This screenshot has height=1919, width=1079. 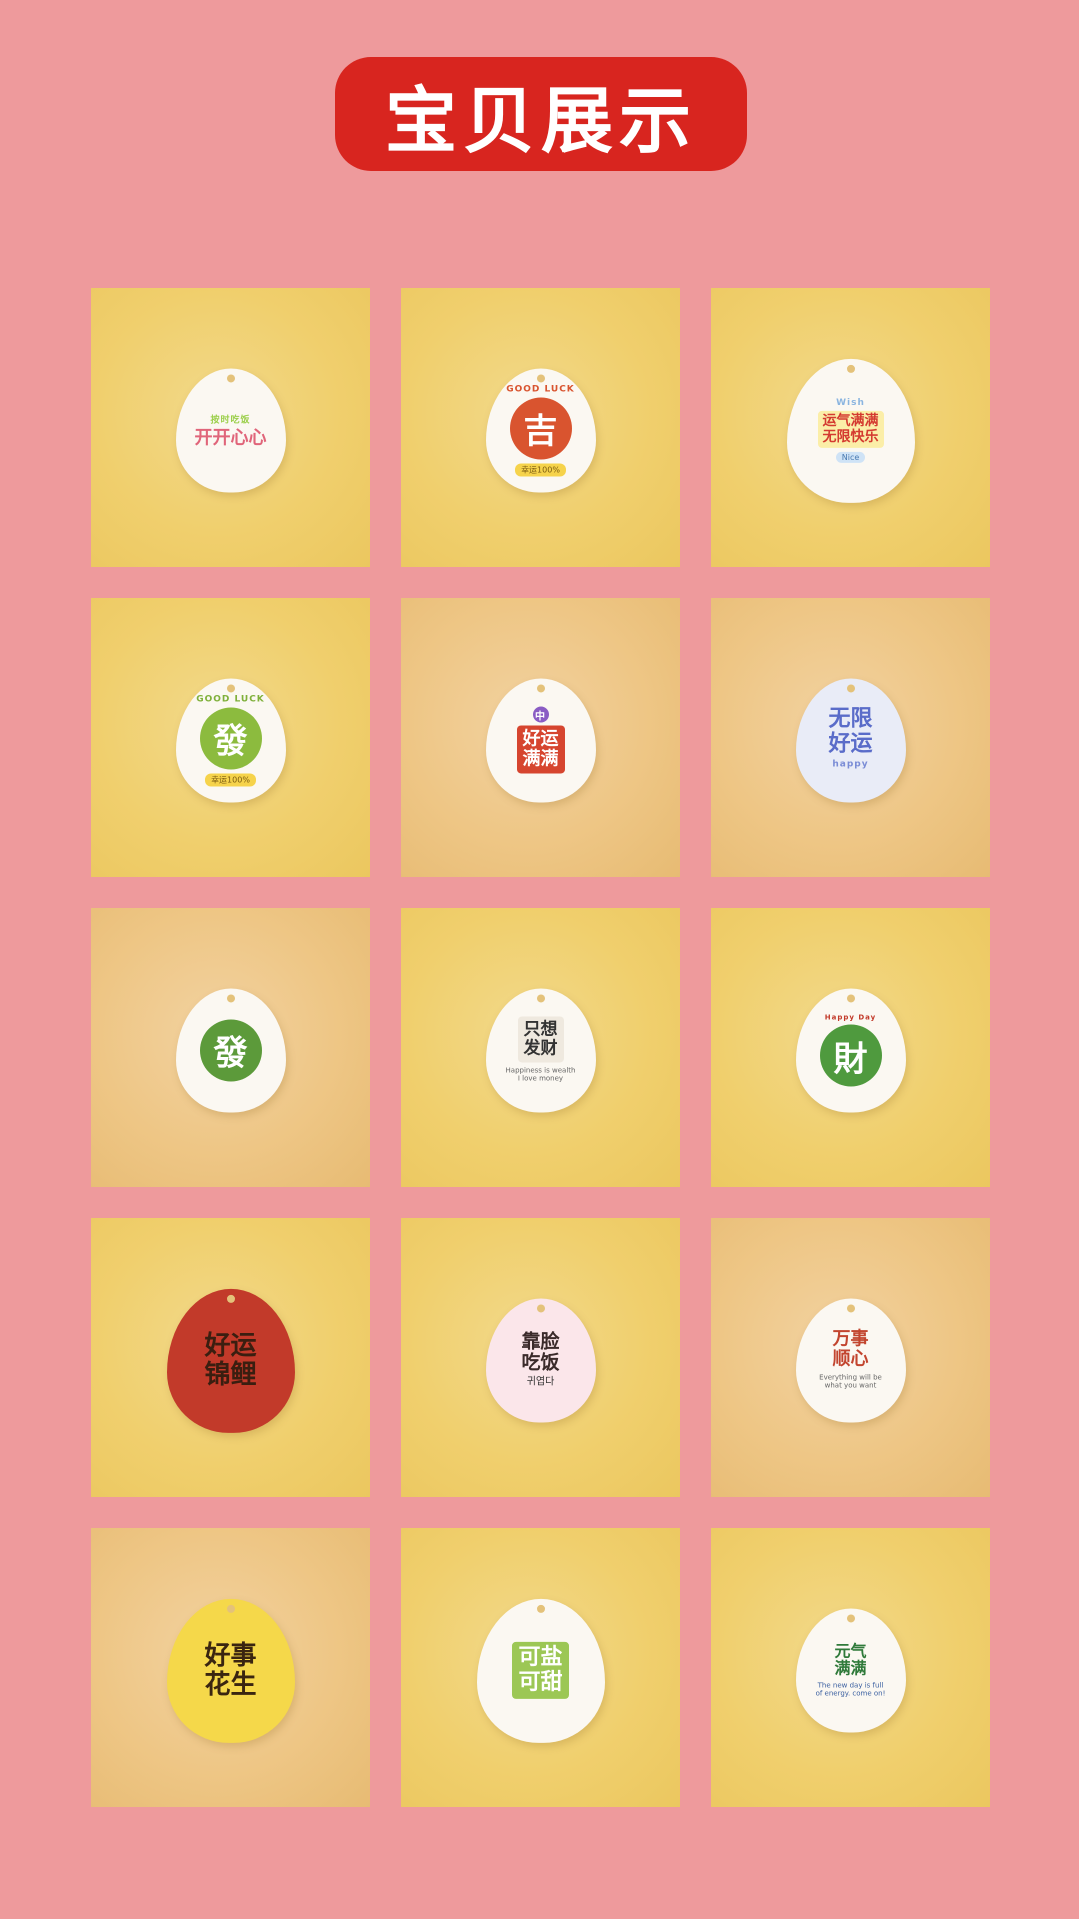 I want to click on section-title-pill: 宝贝展示, so click(x=541, y=114).